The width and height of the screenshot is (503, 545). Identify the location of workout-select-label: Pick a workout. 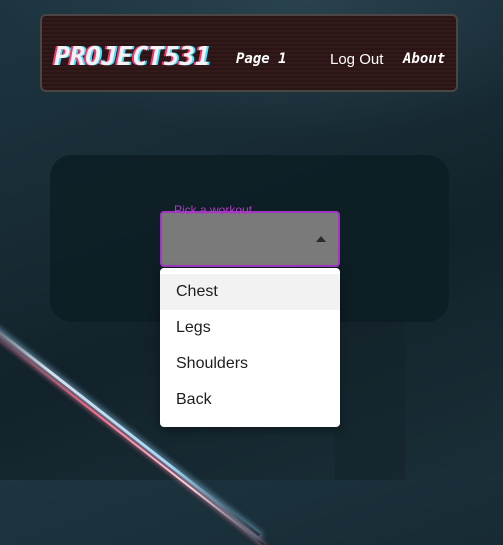
(213, 210).